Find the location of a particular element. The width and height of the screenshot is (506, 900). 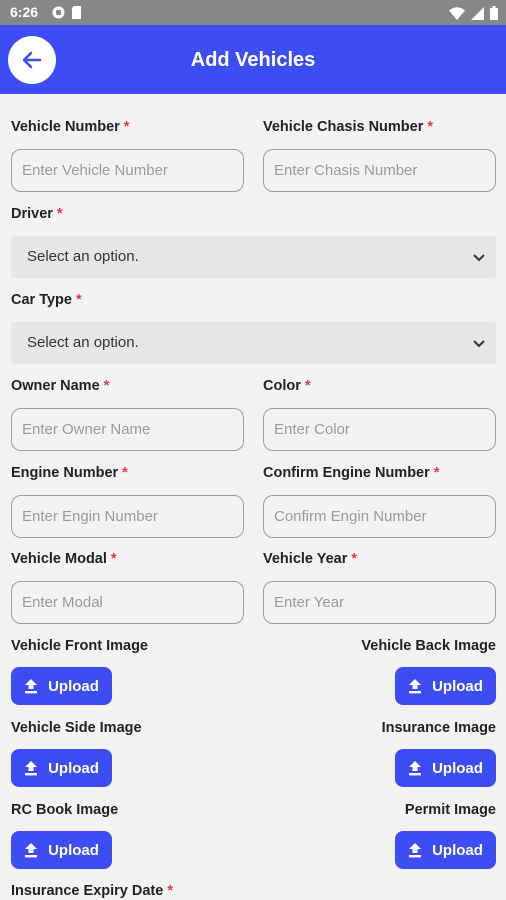

signal-icon is located at coordinates (477, 15).